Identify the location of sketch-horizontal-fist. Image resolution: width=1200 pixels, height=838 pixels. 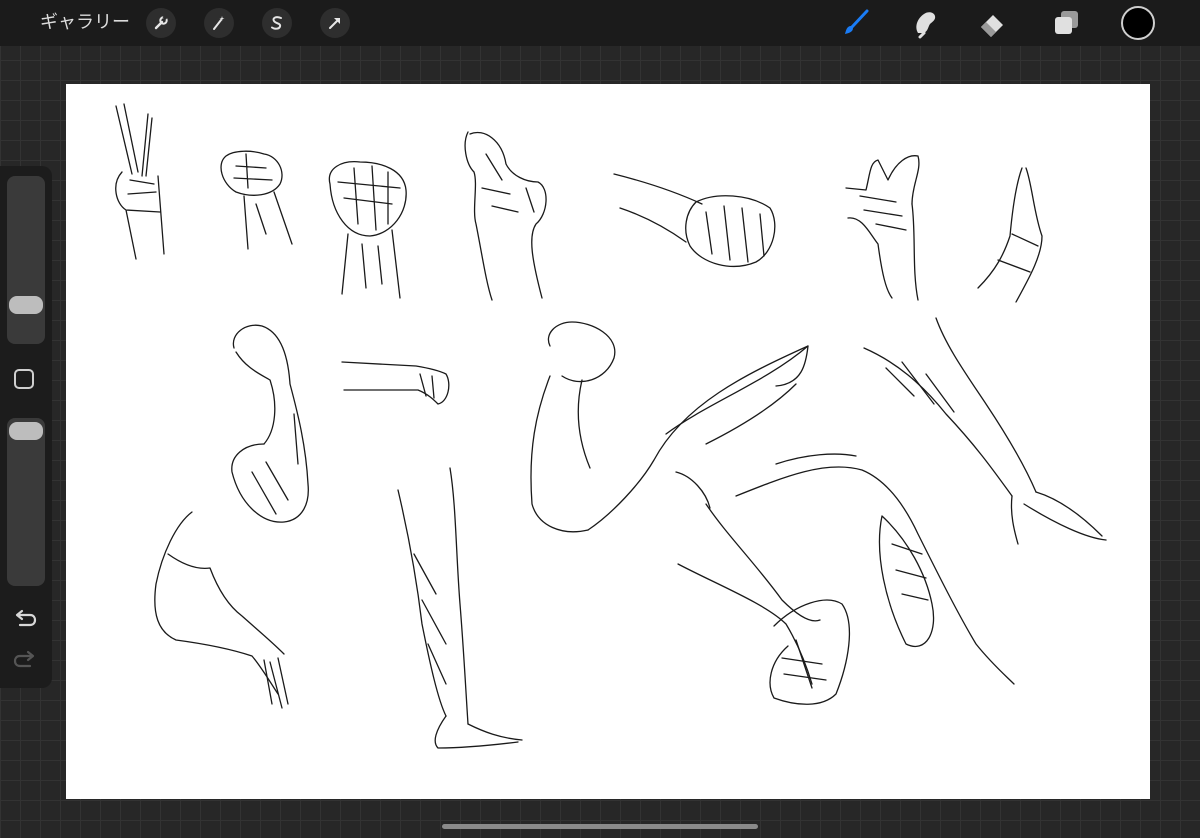
(694, 220).